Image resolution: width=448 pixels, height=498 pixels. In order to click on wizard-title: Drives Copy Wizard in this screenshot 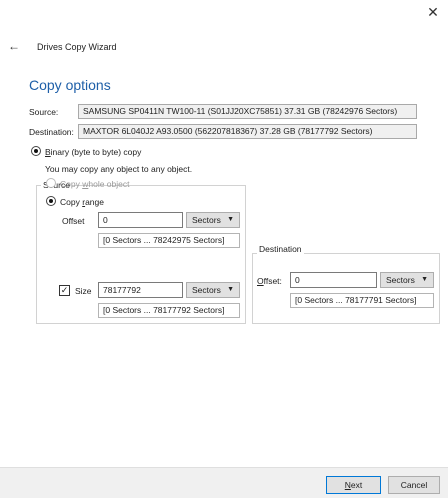, I will do `click(77, 47)`.